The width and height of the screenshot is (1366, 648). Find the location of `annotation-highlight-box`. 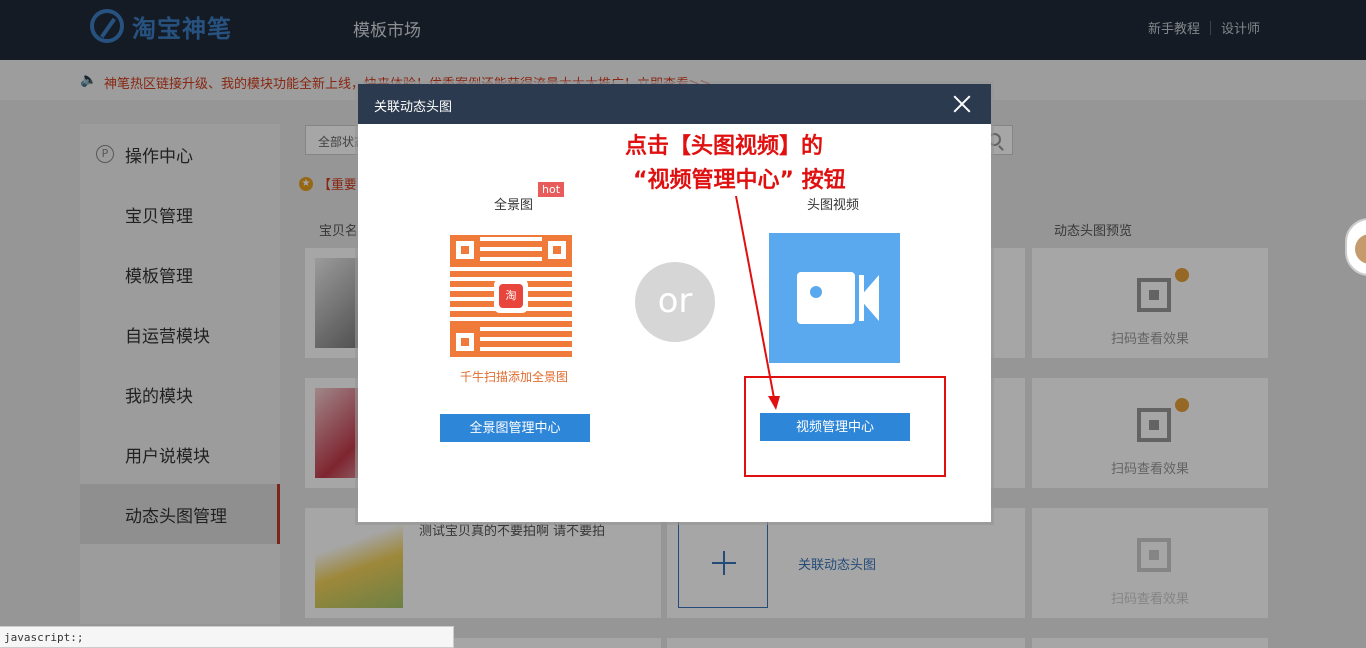

annotation-highlight-box is located at coordinates (845, 426).